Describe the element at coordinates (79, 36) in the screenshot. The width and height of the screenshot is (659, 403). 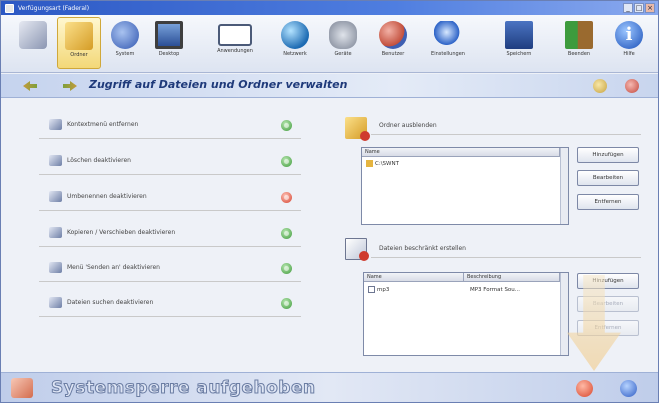
I see `folder-icon` at that location.